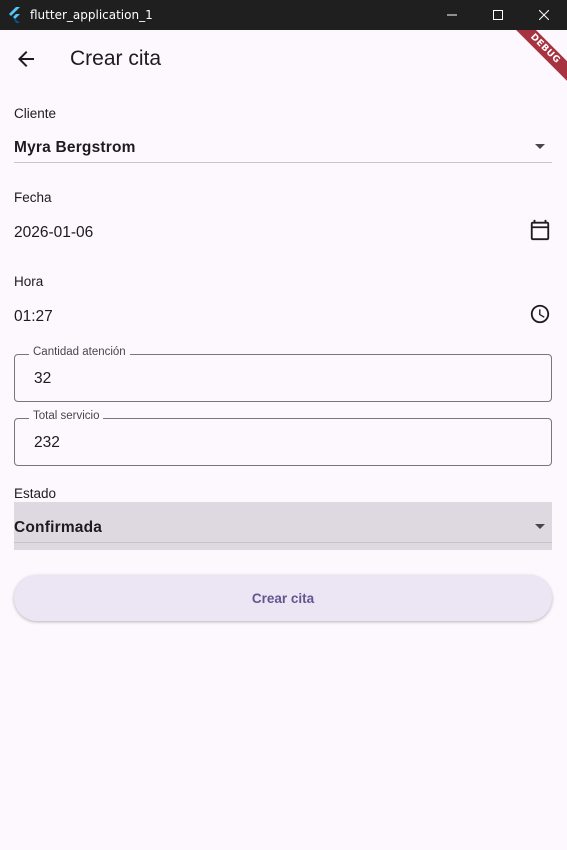 This screenshot has height=850, width=567. Describe the element at coordinates (283, 15) in the screenshot. I see `window-titlebar: flutter_application_1` at that location.